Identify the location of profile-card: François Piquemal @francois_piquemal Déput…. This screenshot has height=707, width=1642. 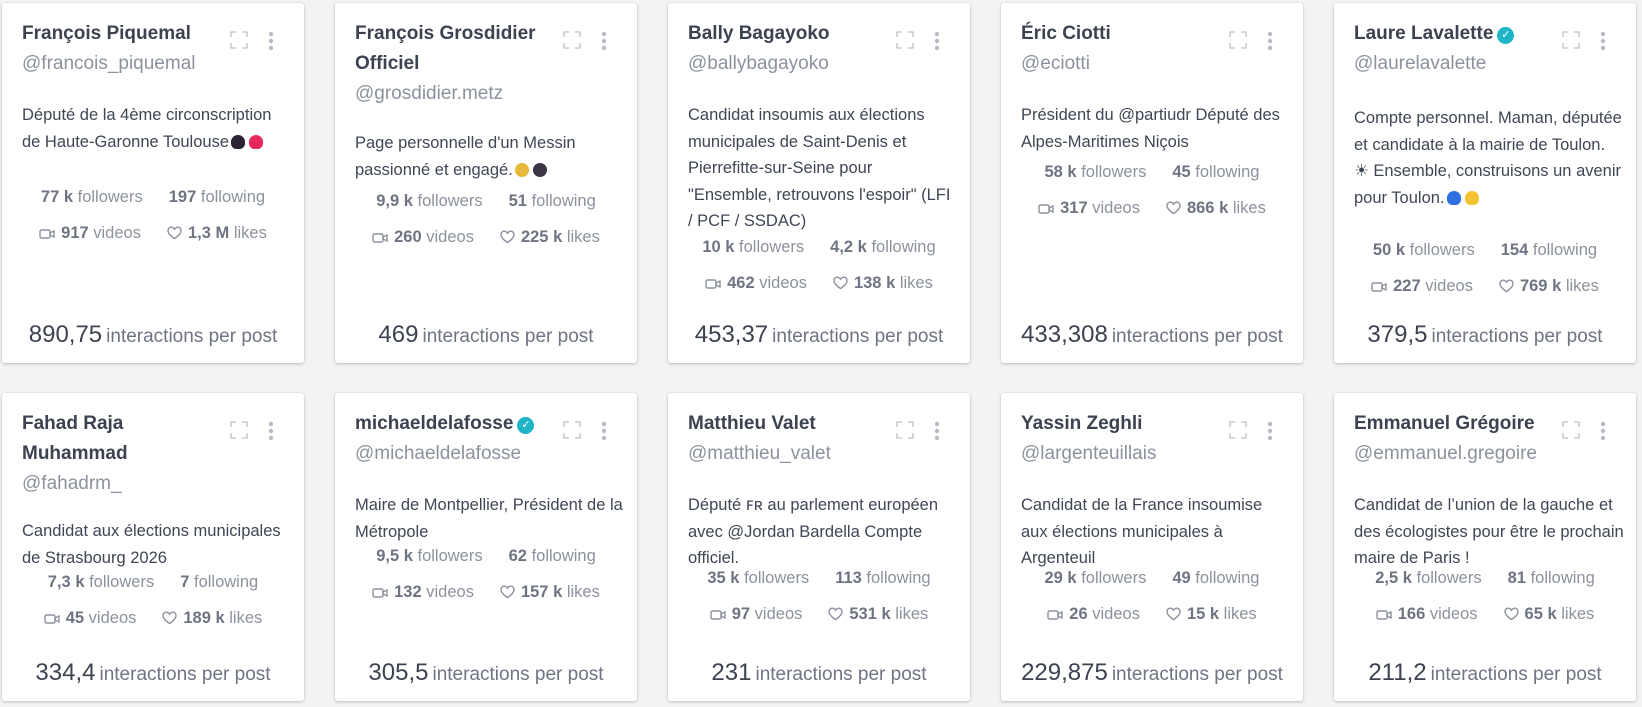
(153, 183).